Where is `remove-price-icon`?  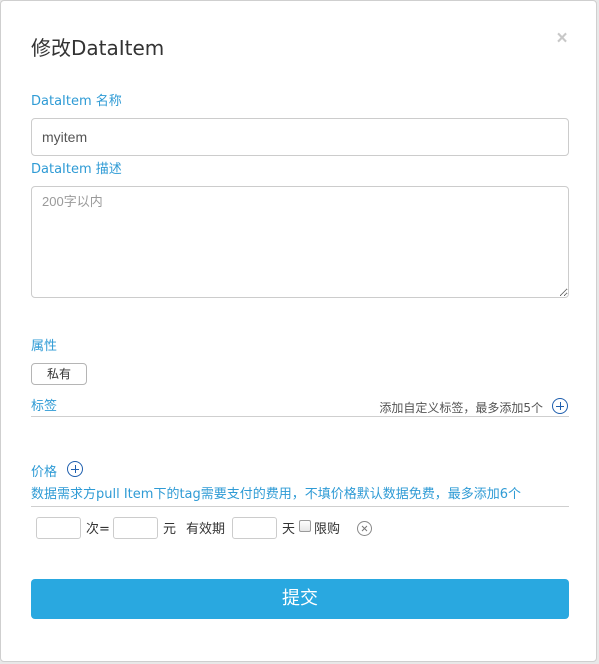 remove-price-icon is located at coordinates (364, 528).